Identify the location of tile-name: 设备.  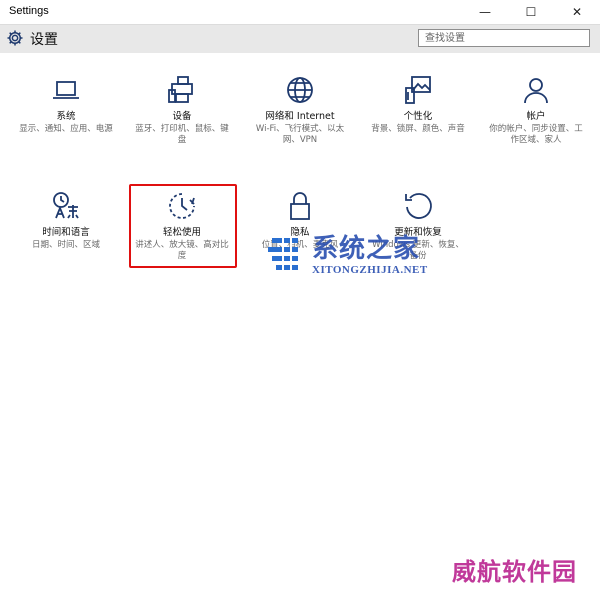
(182, 116).